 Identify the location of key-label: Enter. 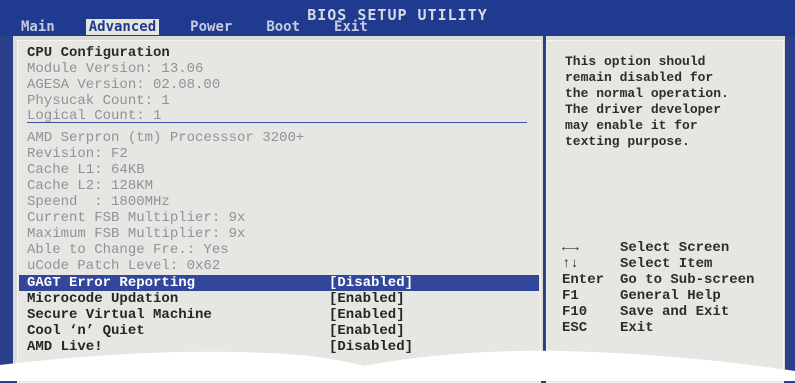
(583, 280).